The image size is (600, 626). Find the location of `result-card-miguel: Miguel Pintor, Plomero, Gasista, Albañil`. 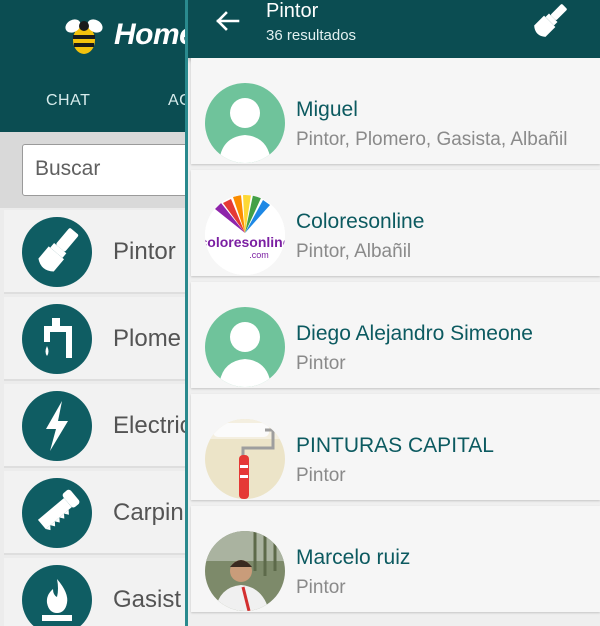

result-card-miguel: Miguel Pintor, Plomero, Gasista, Albañil is located at coordinates (395, 111).